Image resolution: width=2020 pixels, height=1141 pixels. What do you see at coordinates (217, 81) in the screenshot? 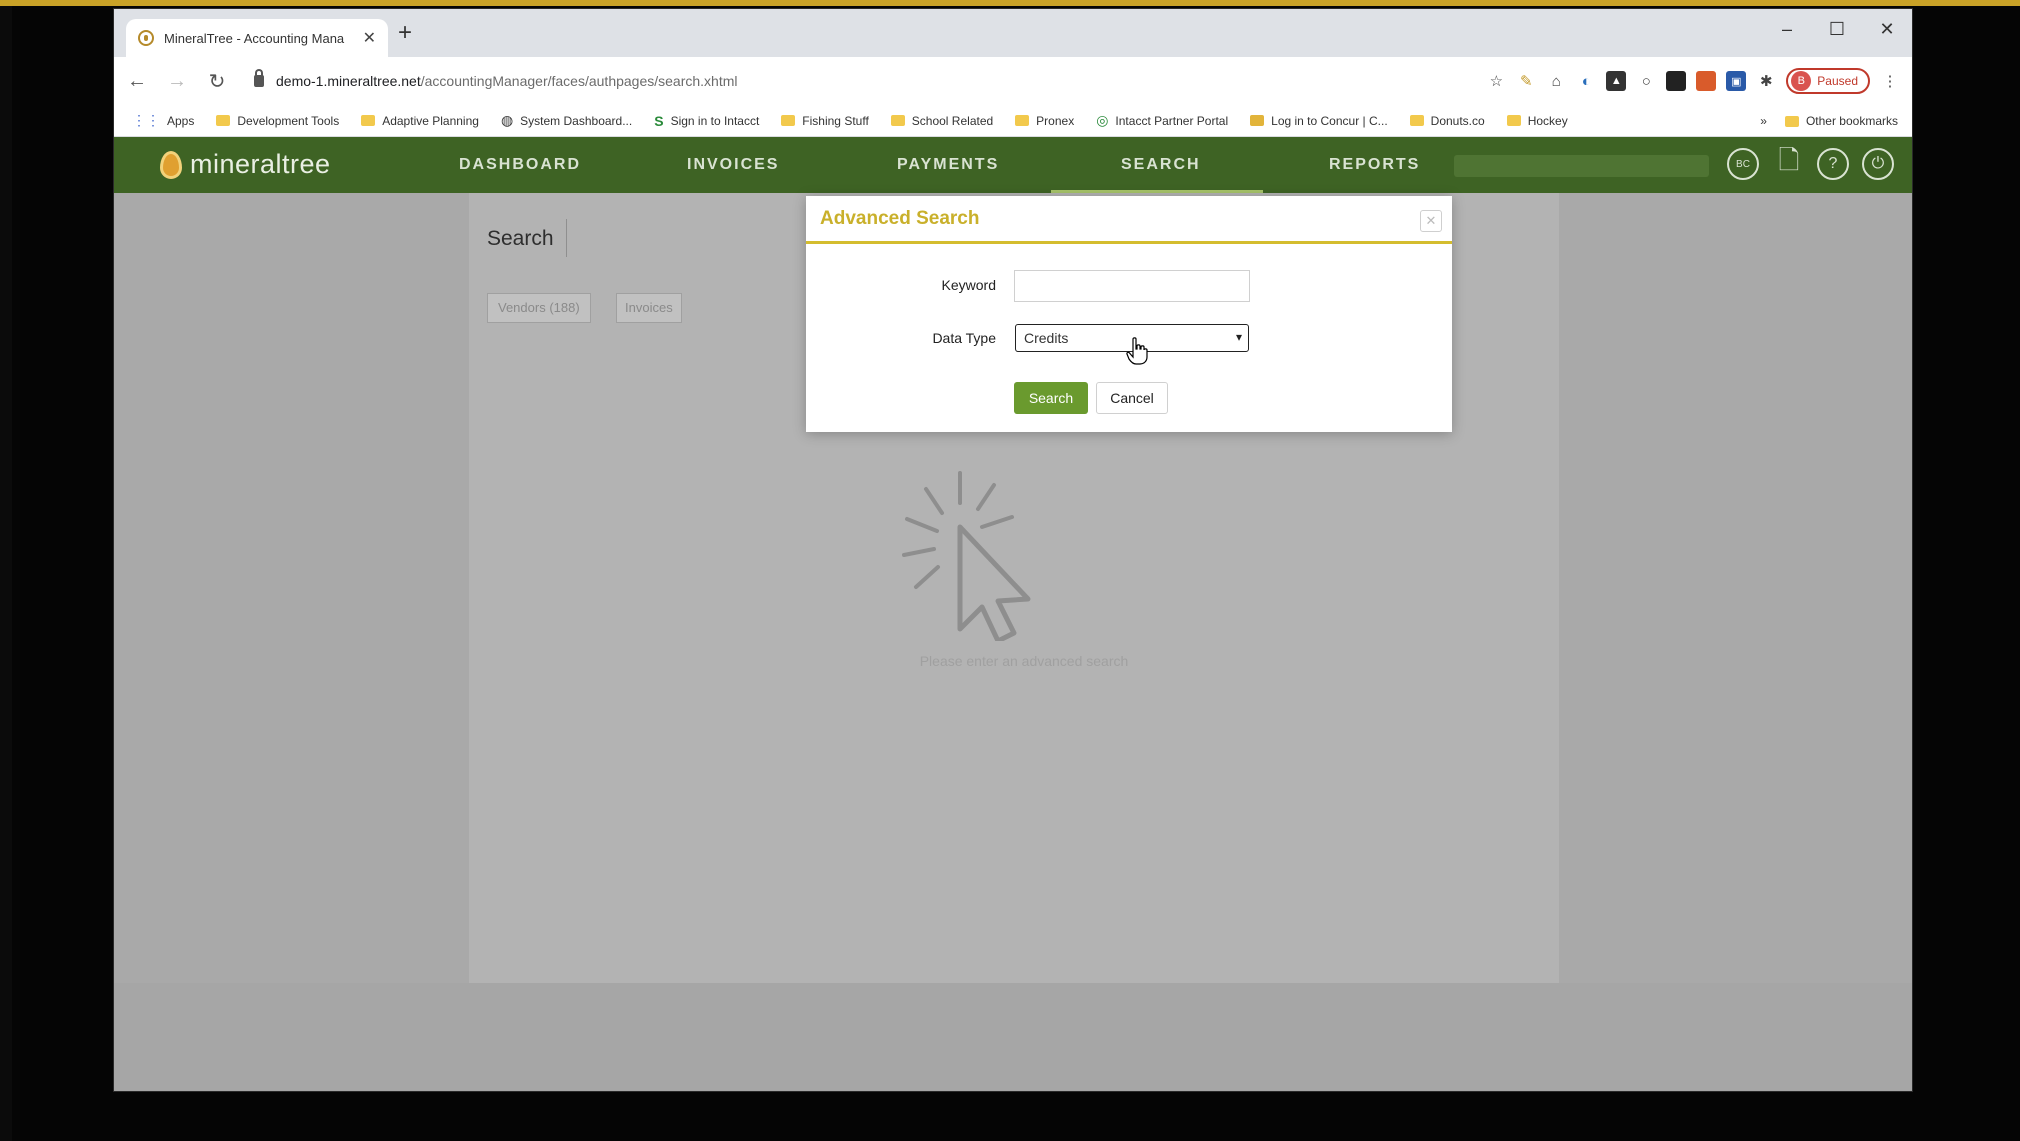
I see `reload-icon: ↻` at bounding box center [217, 81].